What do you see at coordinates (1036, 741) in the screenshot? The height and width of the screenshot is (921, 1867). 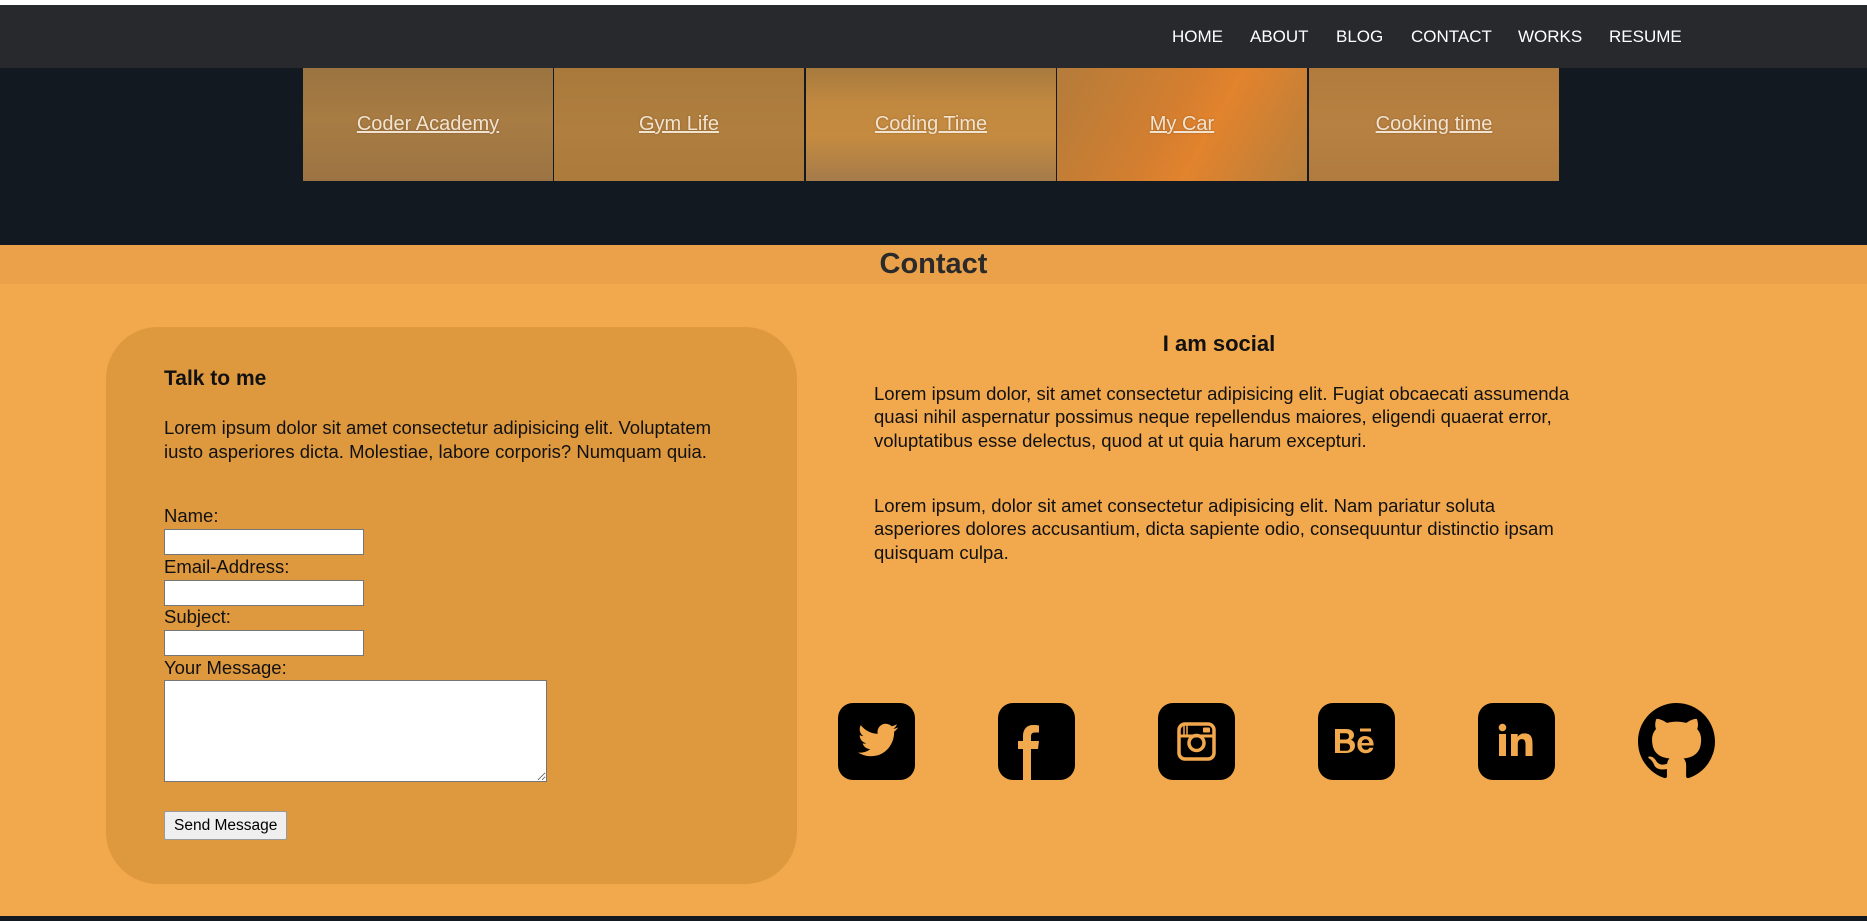 I see `facebook-icon` at bounding box center [1036, 741].